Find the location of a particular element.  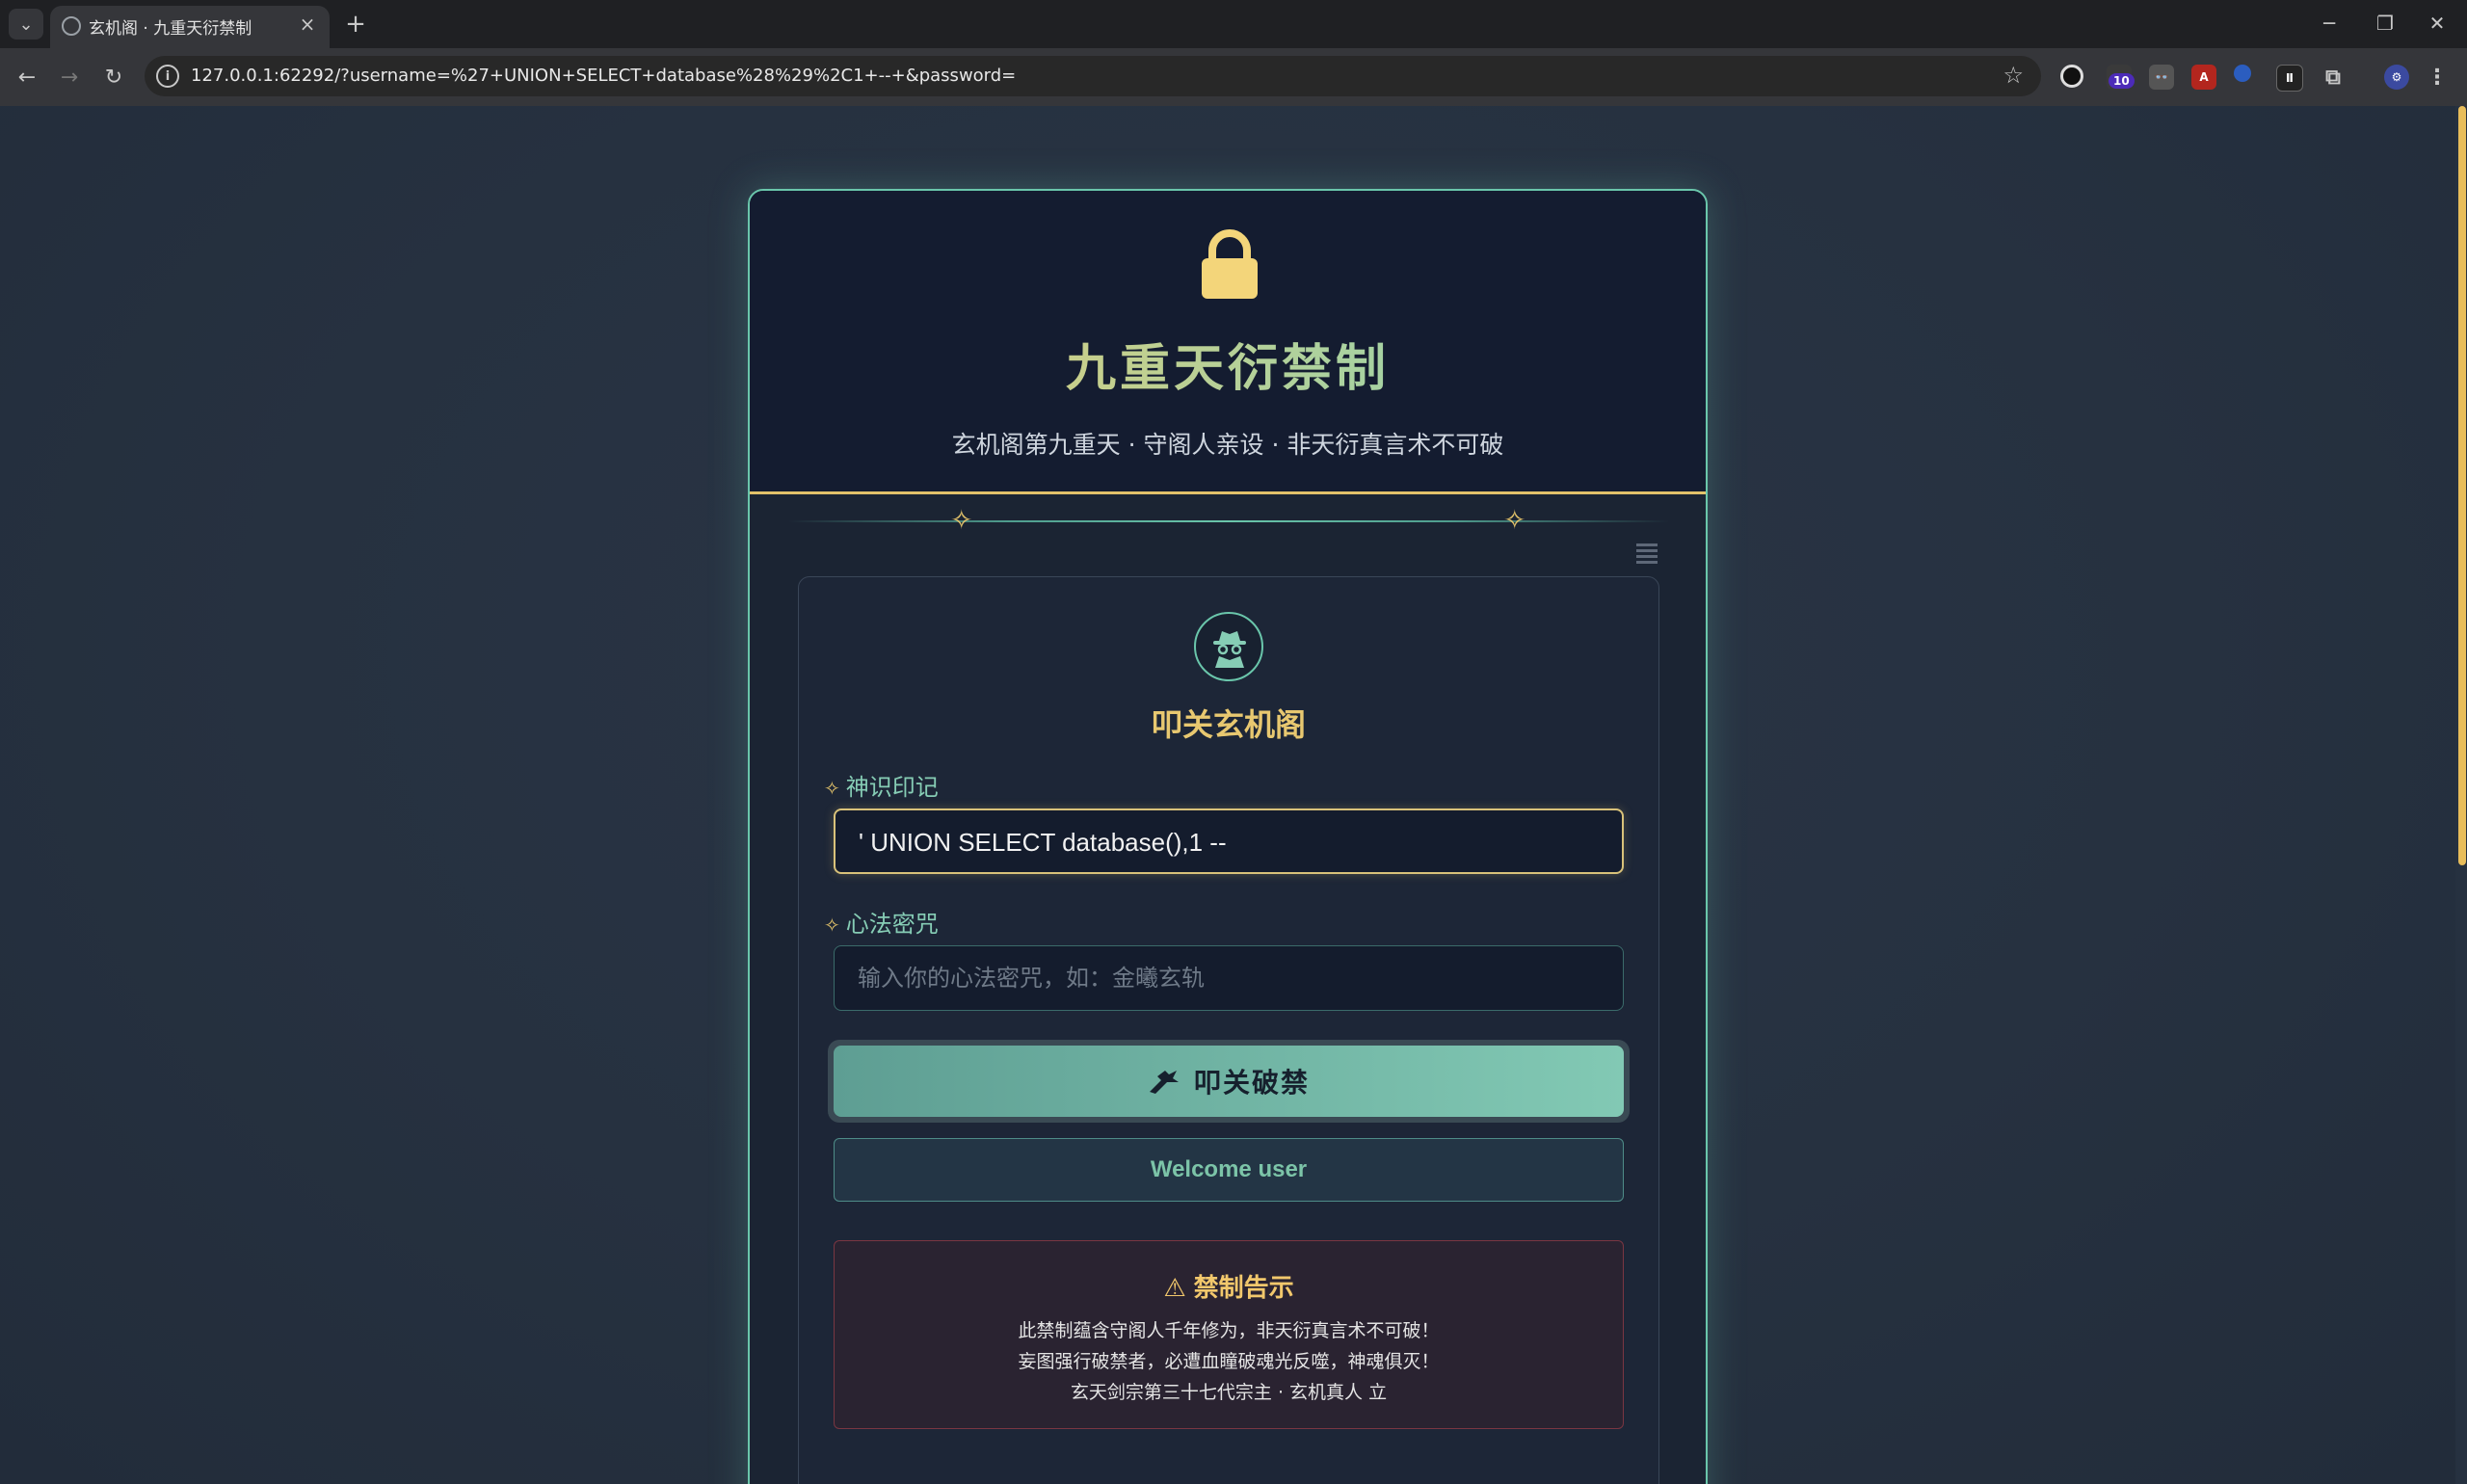

tab-search-button: ⌄ is located at coordinates (26, 24).